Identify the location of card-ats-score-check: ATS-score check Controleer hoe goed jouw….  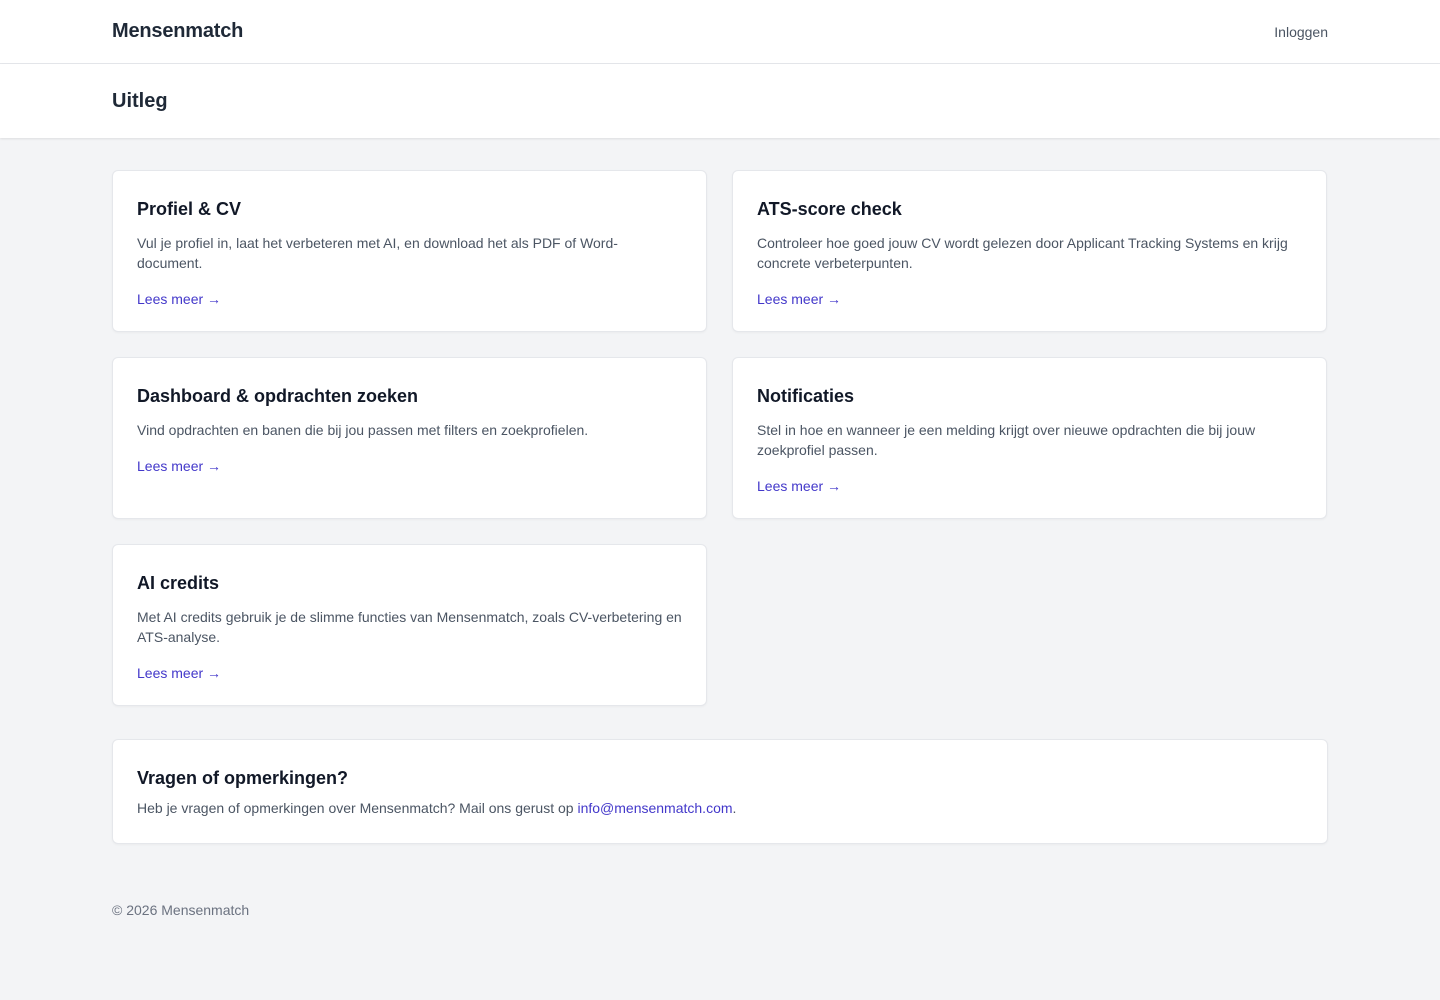
(1029, 251).